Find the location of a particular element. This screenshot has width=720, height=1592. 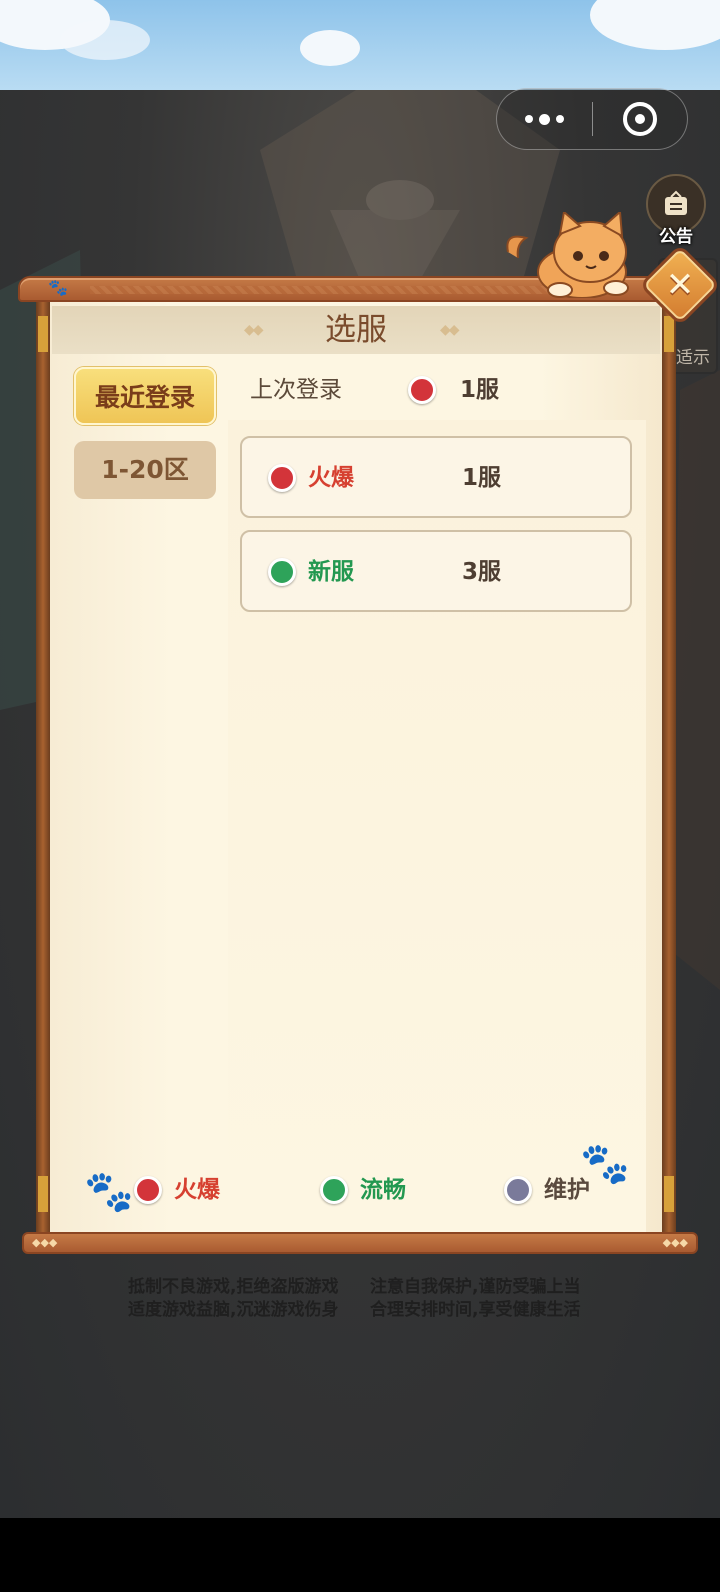

server-status-text: 火爆 is located at coordinates (331, 478).